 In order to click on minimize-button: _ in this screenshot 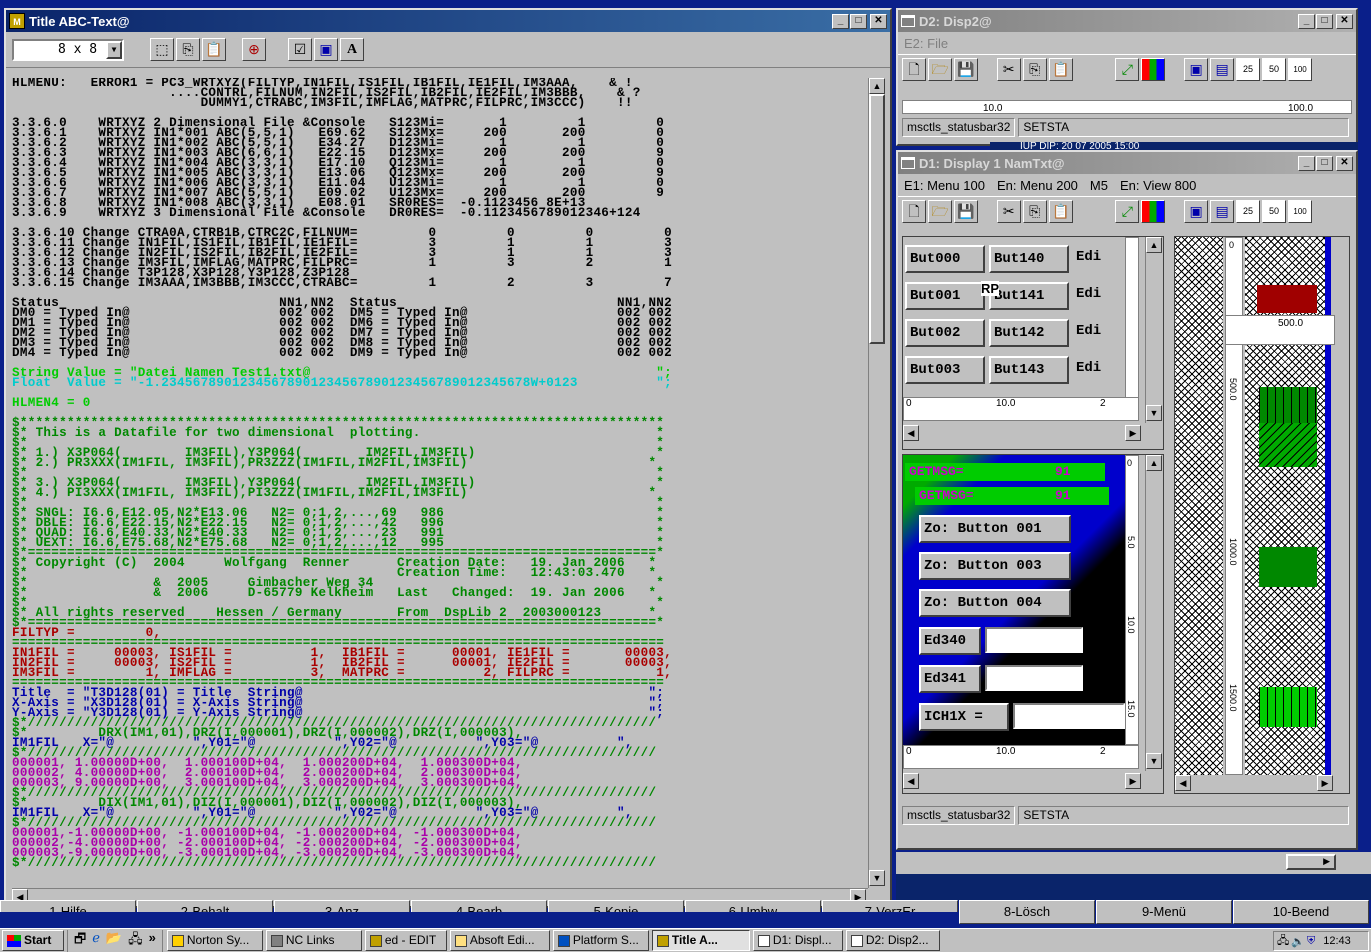, I will do `click(840, 21)`.